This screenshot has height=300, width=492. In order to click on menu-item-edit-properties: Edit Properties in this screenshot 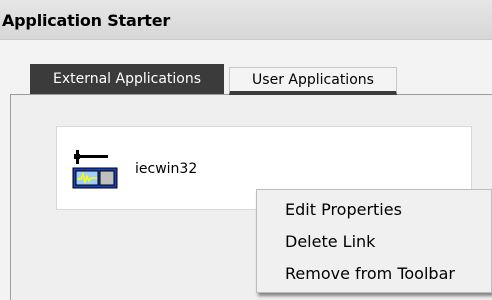, I will do `click(343, 209)`.